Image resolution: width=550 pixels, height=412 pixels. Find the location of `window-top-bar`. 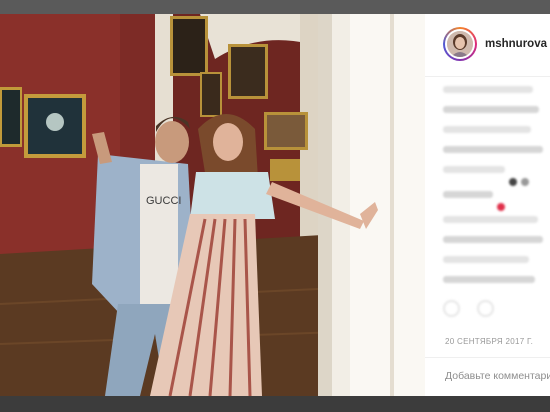

window-top-bar is located at coordinates (275, 7).